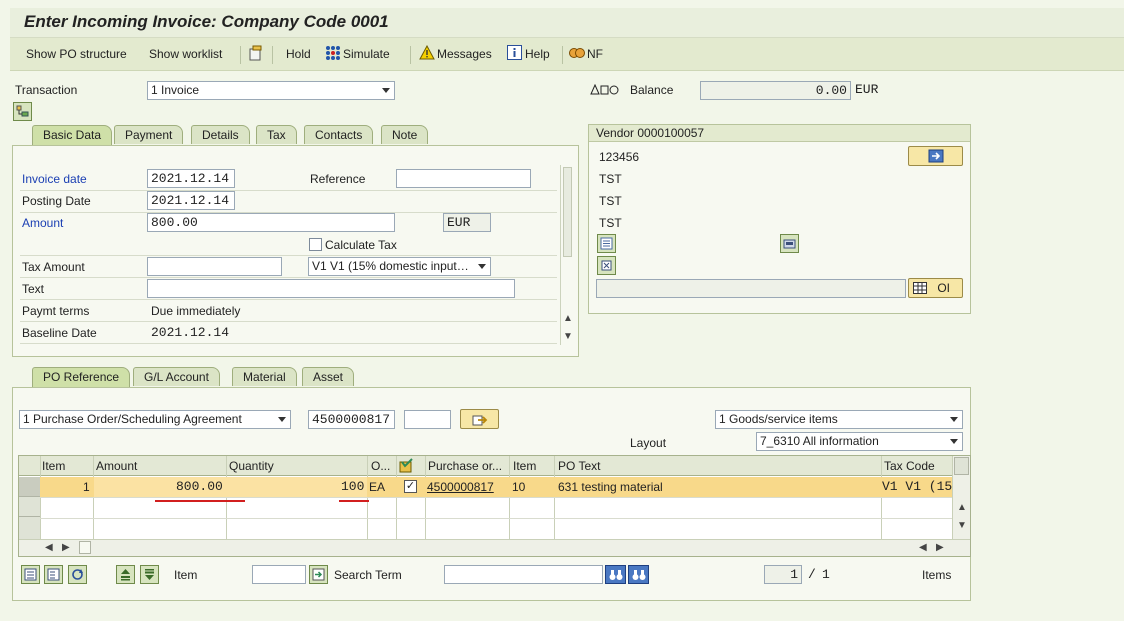 The image size is (1124, 621). I want to click on messages-button: Messages, so click(464, 54).